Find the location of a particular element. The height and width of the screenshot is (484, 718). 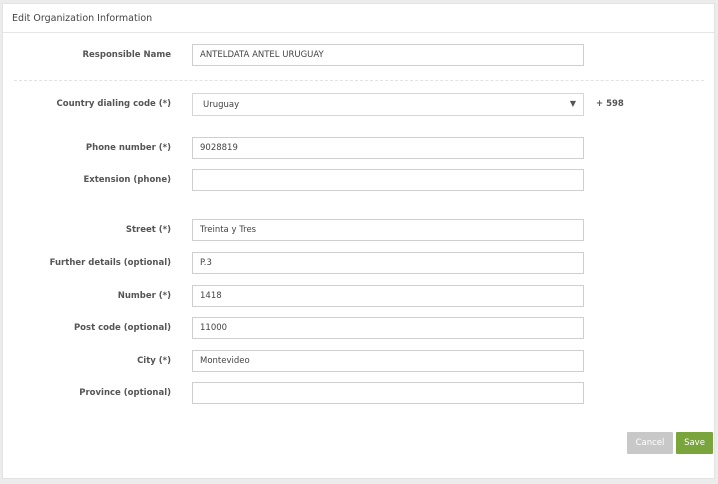

panel-title: Edit Organization Information is located at coordinates (82, 18).